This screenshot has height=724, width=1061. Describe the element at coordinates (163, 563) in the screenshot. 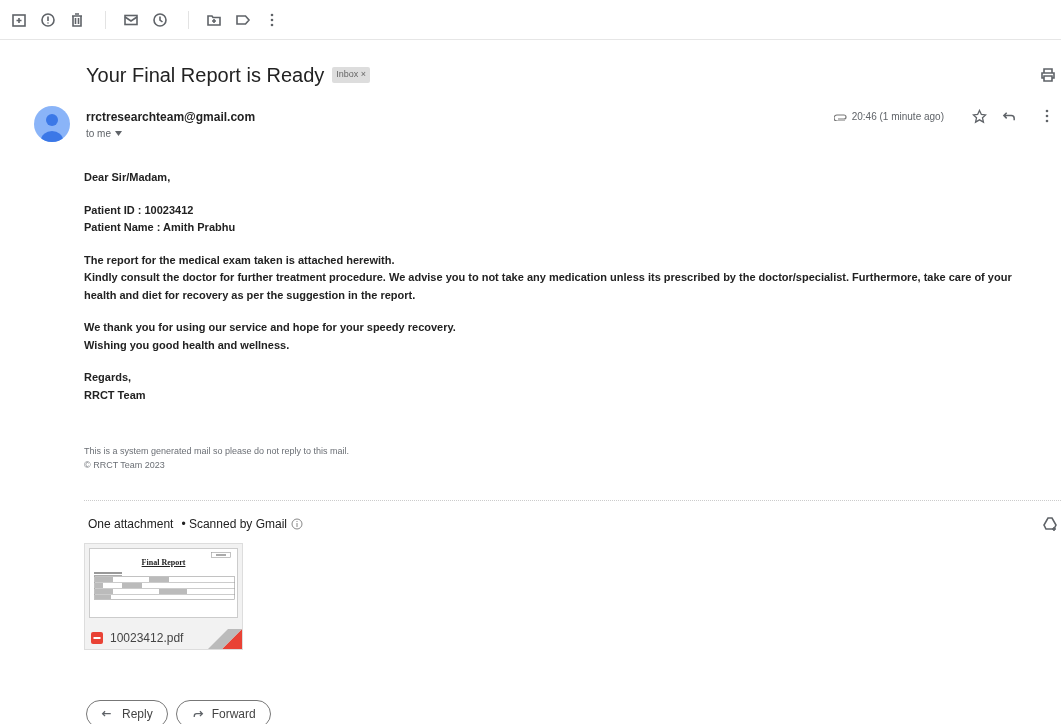

I see `preview-title: Final Report` at that location.